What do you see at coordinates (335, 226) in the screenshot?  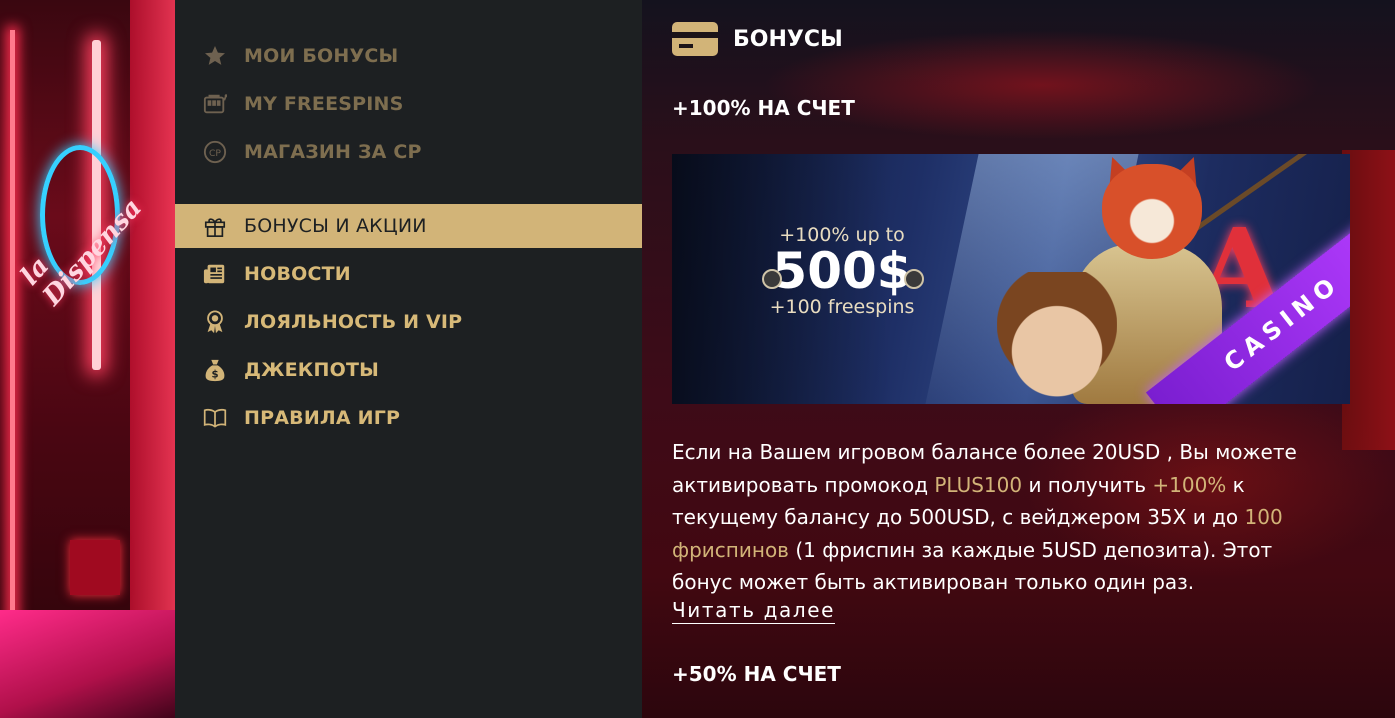 I see `menu-item-label: БОНУСЫ И АКЦИИ` at bounding box center [335, 226].